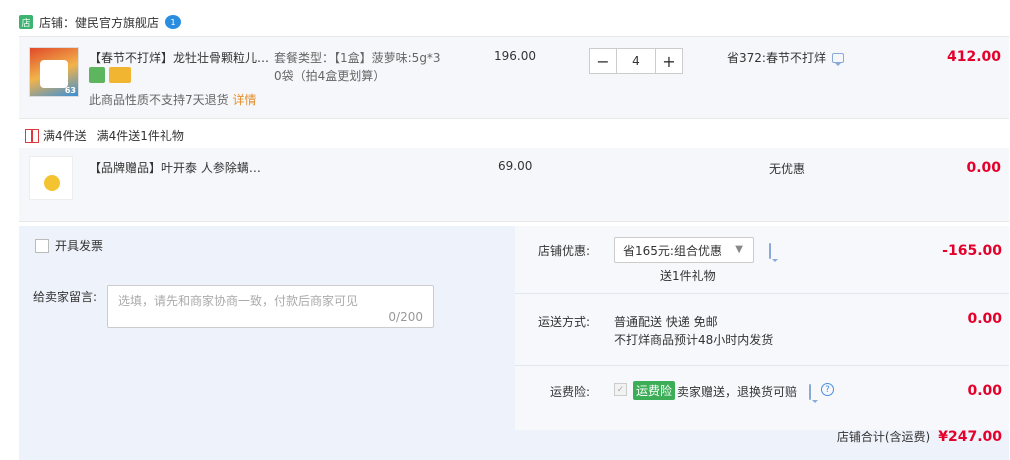 Image resolution: width=1010 pixels, height=460 pixels. I want to click on return-details-link: 详情, so click(244, 100).